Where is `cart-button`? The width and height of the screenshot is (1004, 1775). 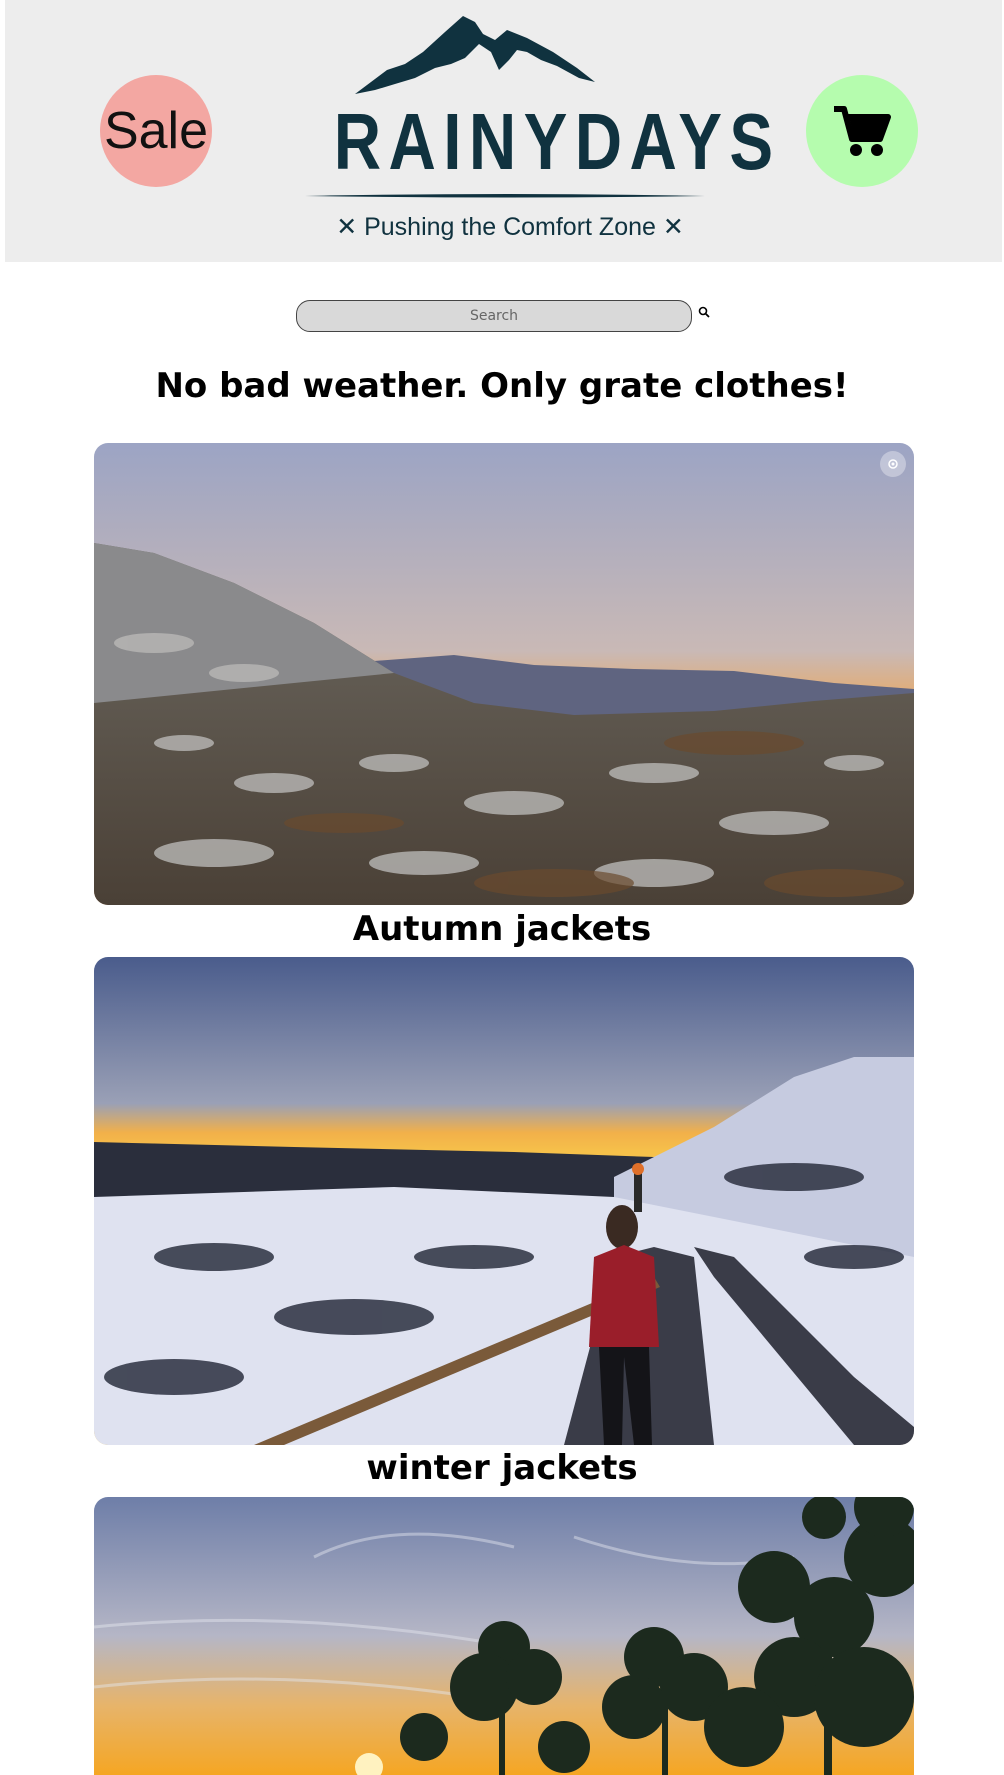
cart-button is located at coordinates (862, 131).